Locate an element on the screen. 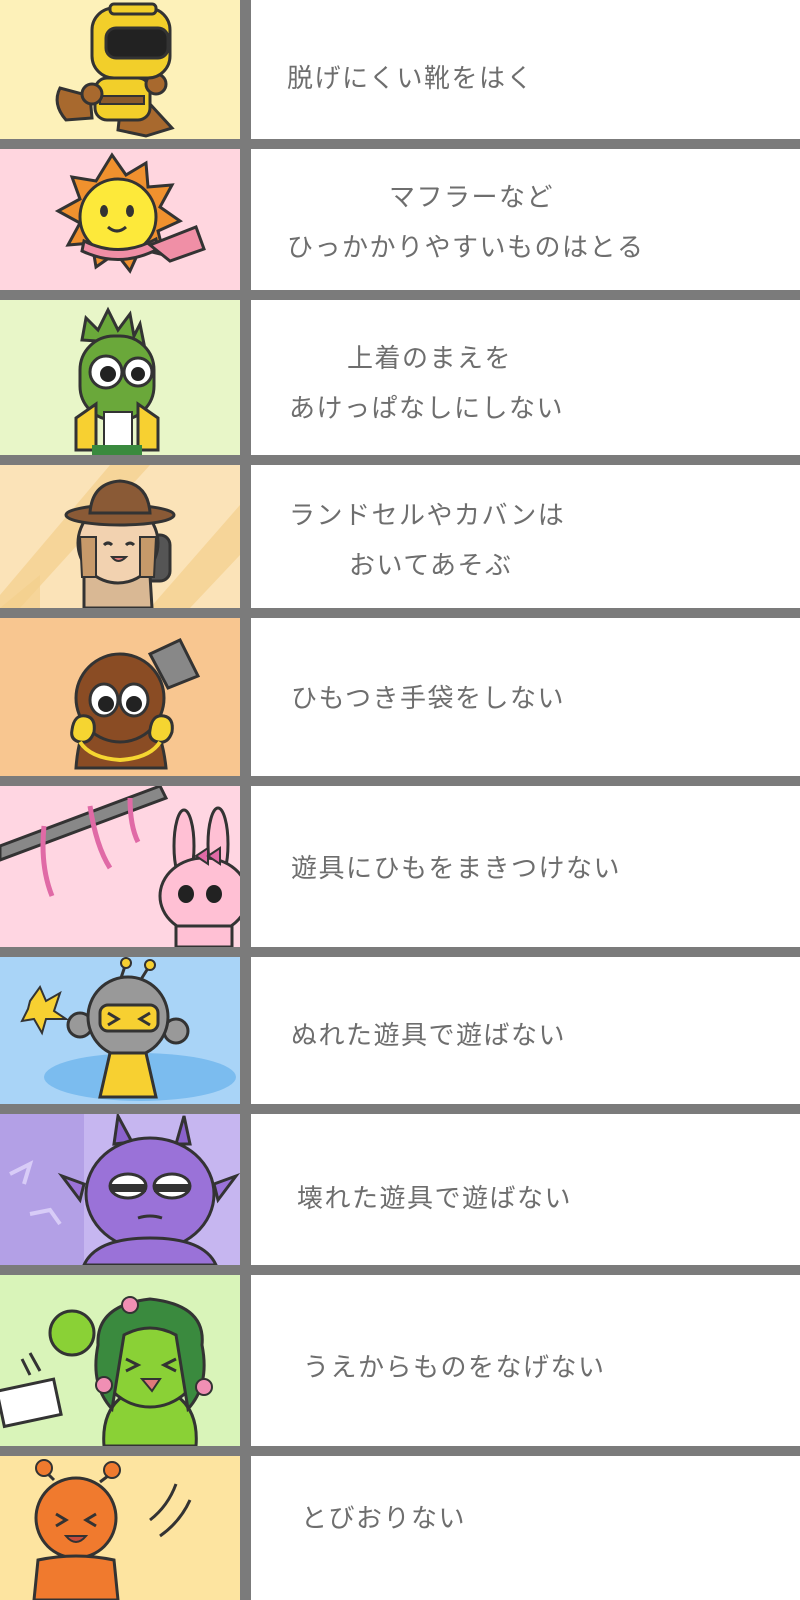  rule-4-line-1: ランドセルやカバンは is located at coordinates (427, 516).